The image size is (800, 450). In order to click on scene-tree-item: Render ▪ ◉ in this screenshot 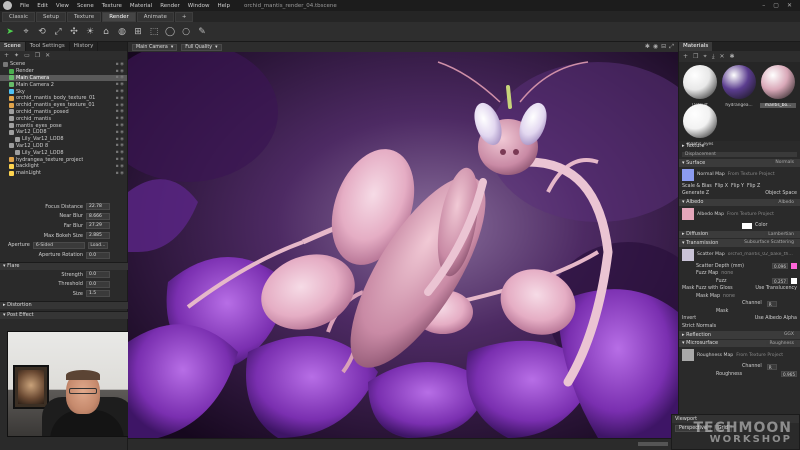, I will do `click(63, 71)`.